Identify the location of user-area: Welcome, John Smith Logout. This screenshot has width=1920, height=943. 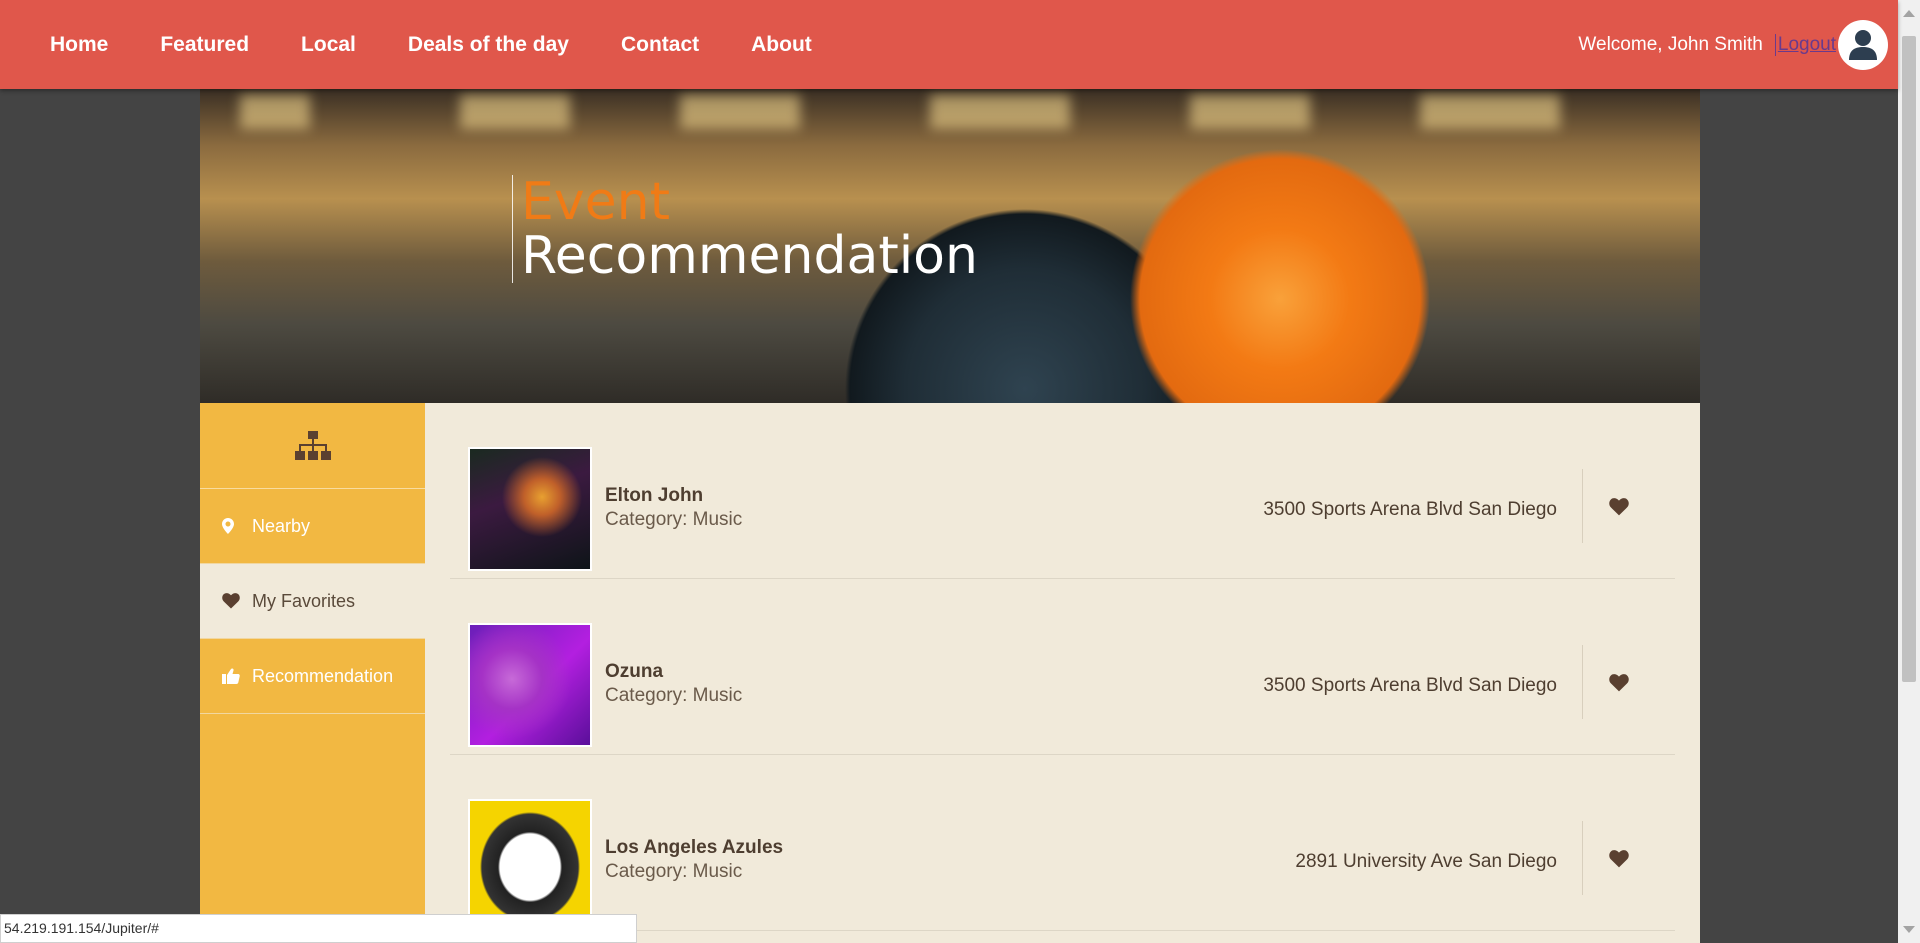
(1733, 44).